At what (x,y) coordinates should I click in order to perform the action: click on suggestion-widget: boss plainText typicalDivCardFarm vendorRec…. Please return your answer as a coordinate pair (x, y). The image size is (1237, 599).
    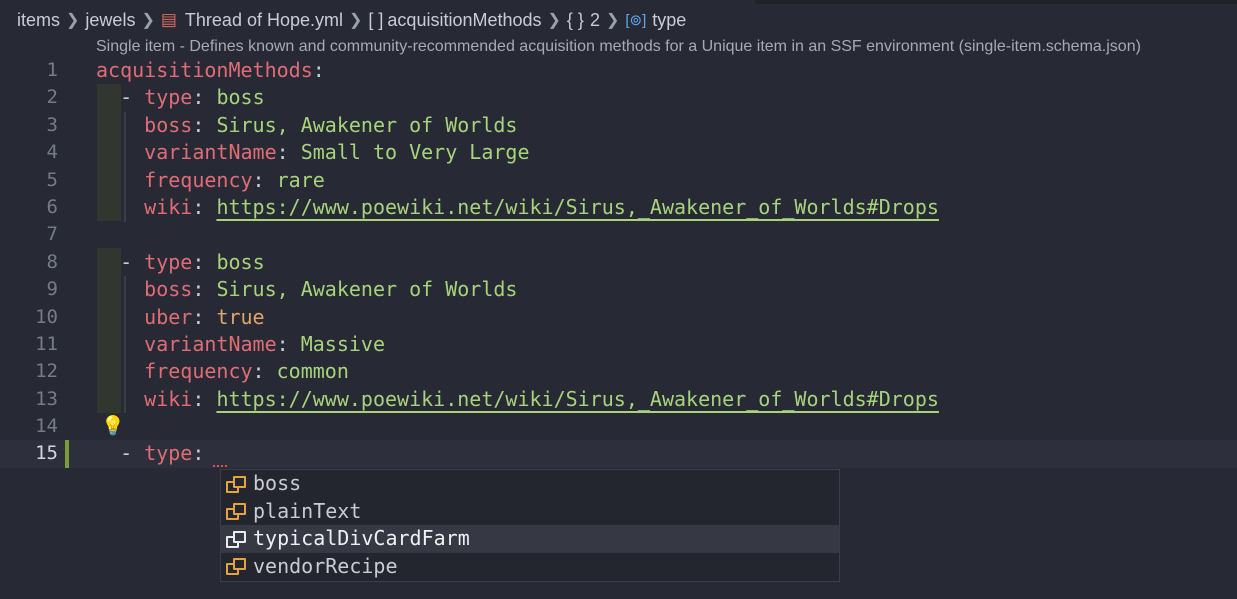
    Looking at the image, I should click on (530, 525).